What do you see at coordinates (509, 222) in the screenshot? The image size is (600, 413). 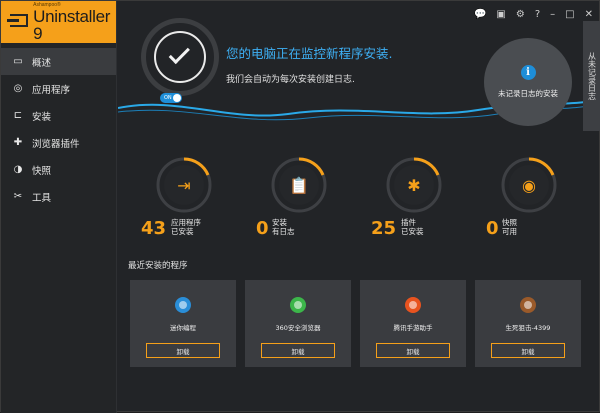 I see `stat-label-line1: 快照` at bounding box center [509, 222].